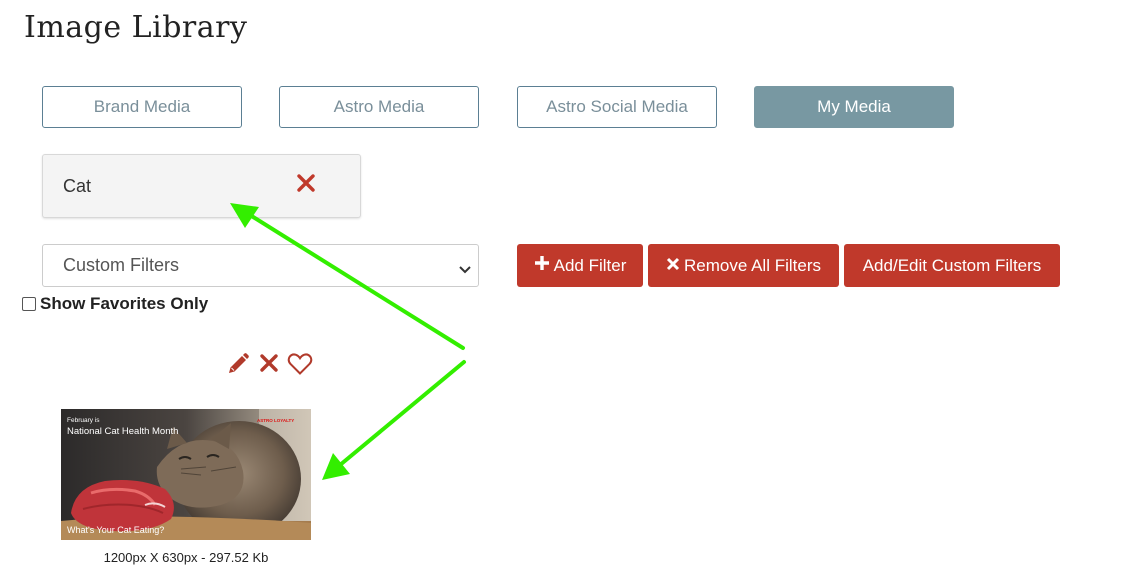 The width and height of the screenshot is (1132, 578). What do you see at coordinates (379, 107) in the screenshot?
I see `tab-astro-media: Astro Media` at bounding box center [379, 107].